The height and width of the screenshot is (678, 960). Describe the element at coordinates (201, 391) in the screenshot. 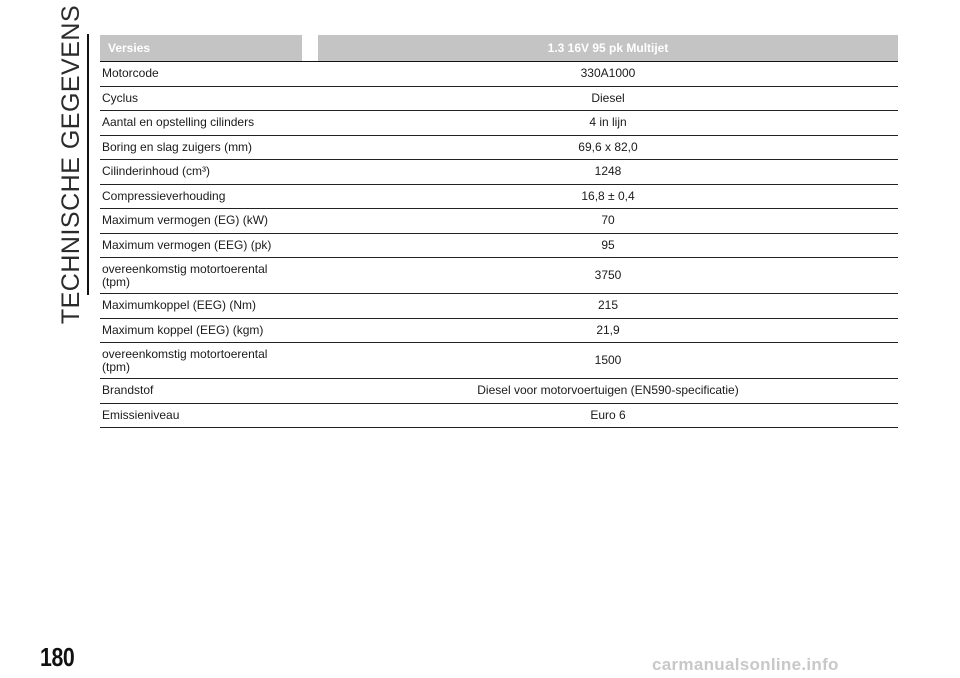

I see `row-label: Brandstof` at that location.